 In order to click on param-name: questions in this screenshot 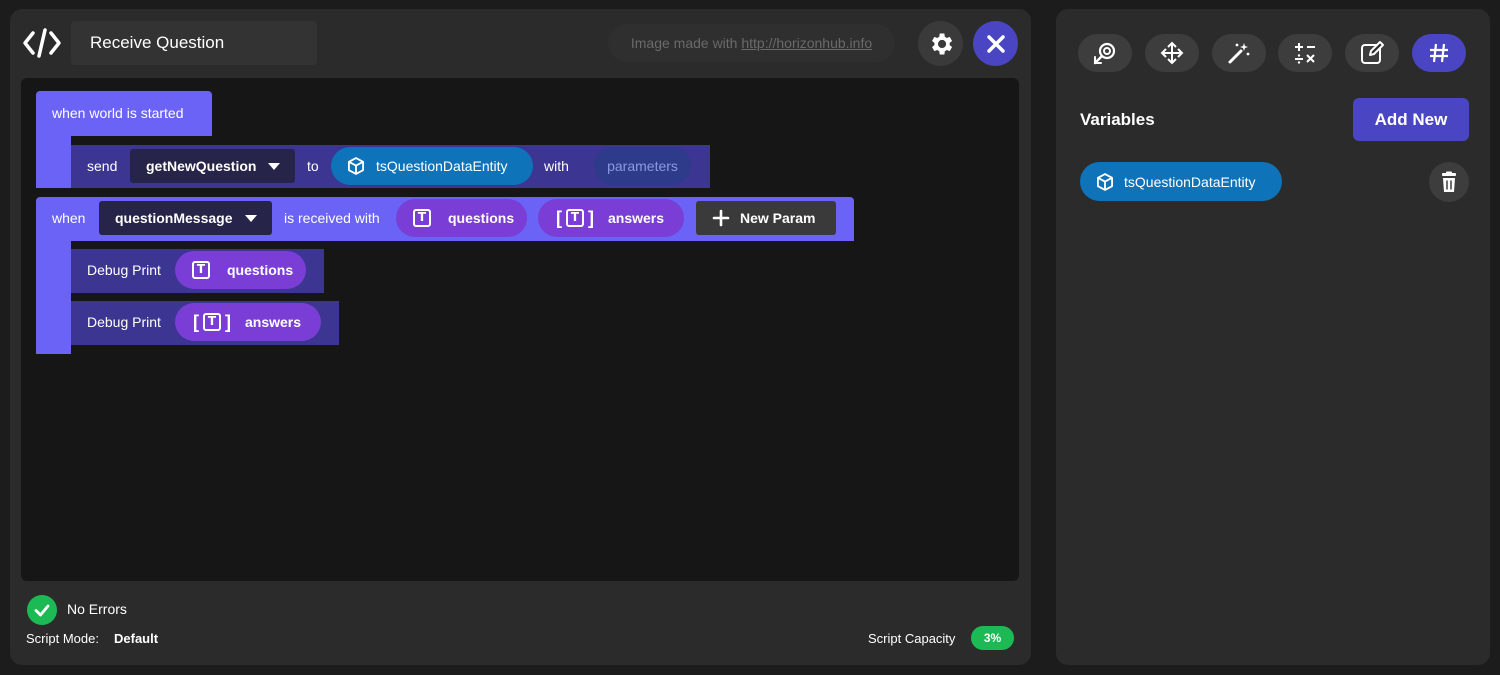, I will do `click(481, 218)`.